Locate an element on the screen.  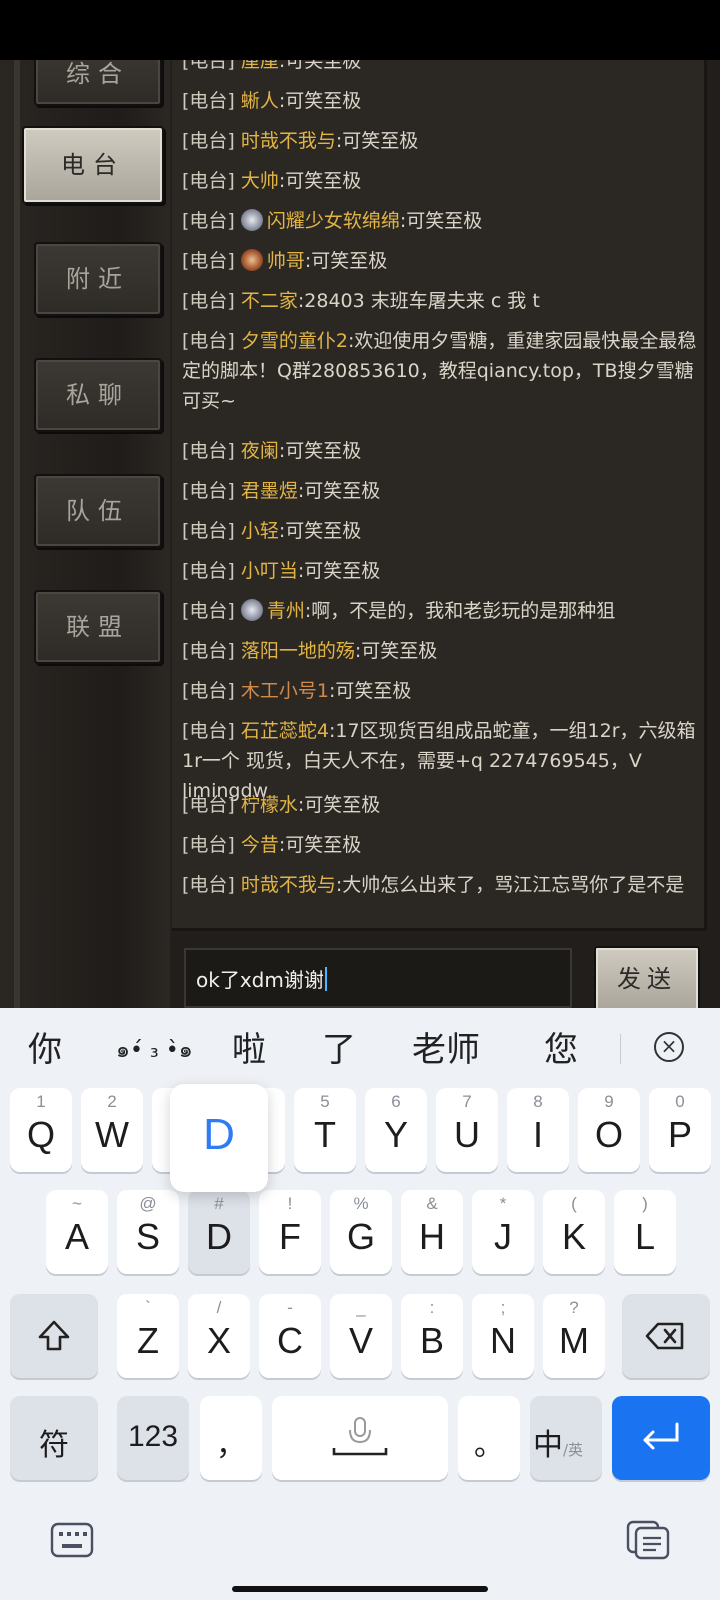
sender-name: 帅哥 is located at coordinates (286, 261).